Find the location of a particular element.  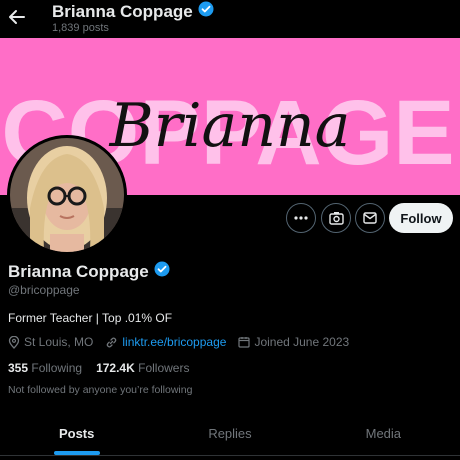

profile-link: linktr.ee/bricoppage is located at coordinates (174, 342).